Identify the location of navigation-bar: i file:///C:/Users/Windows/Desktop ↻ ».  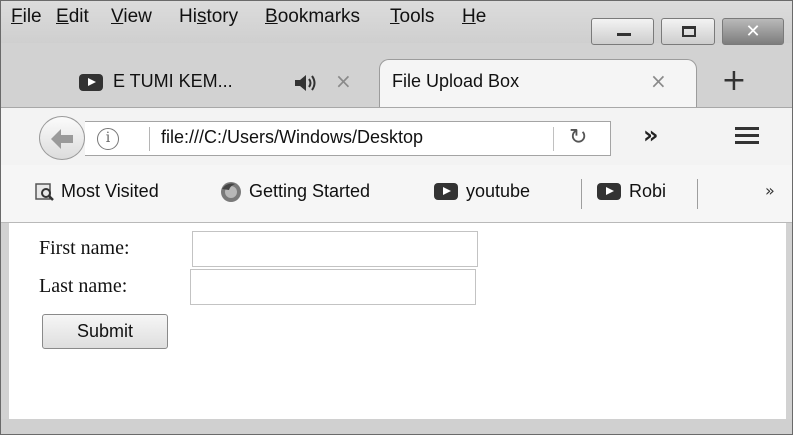
(396, 136).